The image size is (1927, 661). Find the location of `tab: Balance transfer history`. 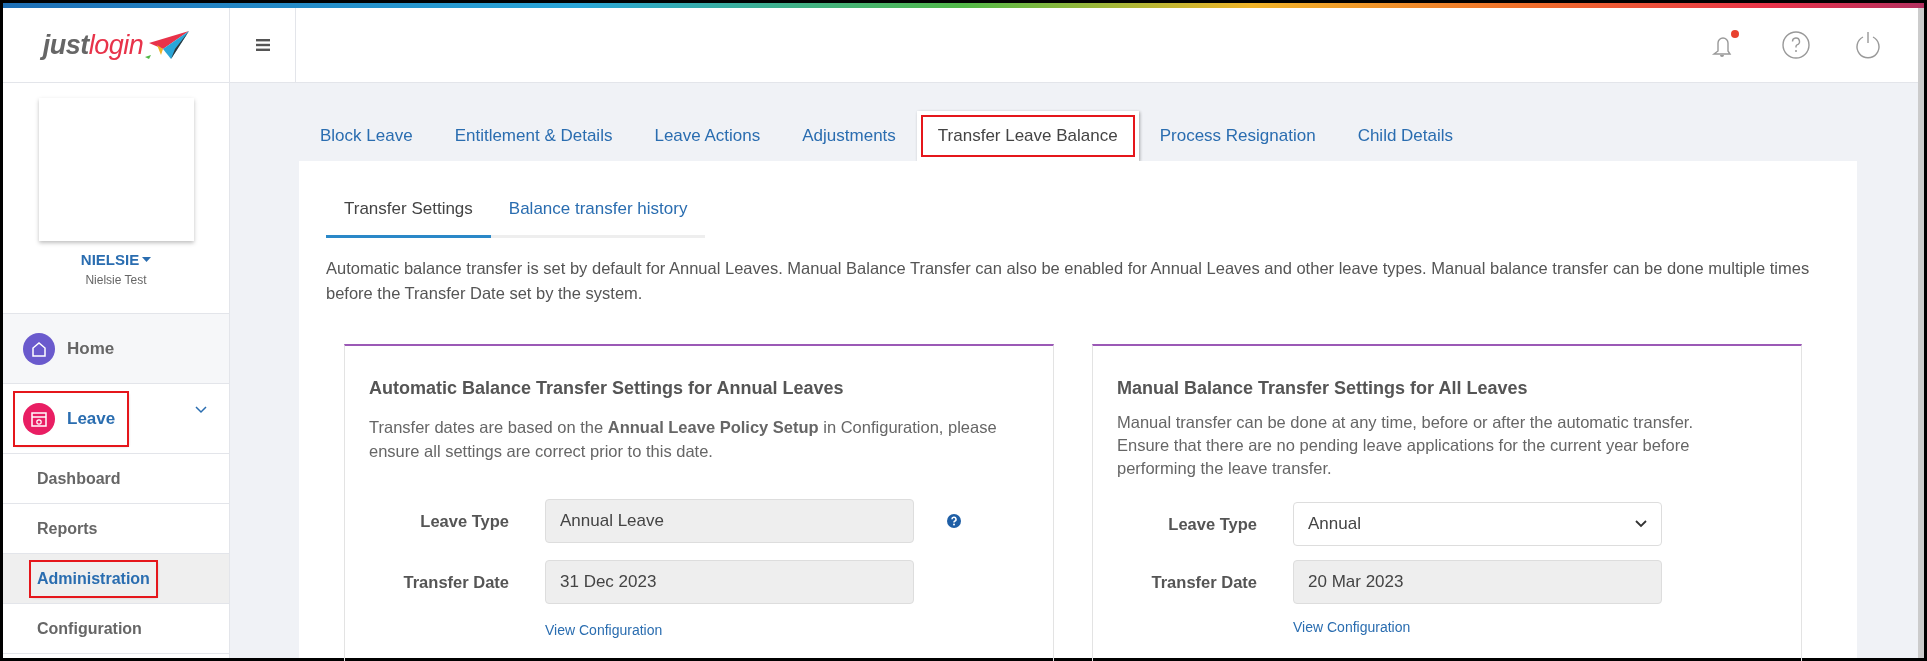

tab: Balance transfer history is located at coordinates (598, 210).